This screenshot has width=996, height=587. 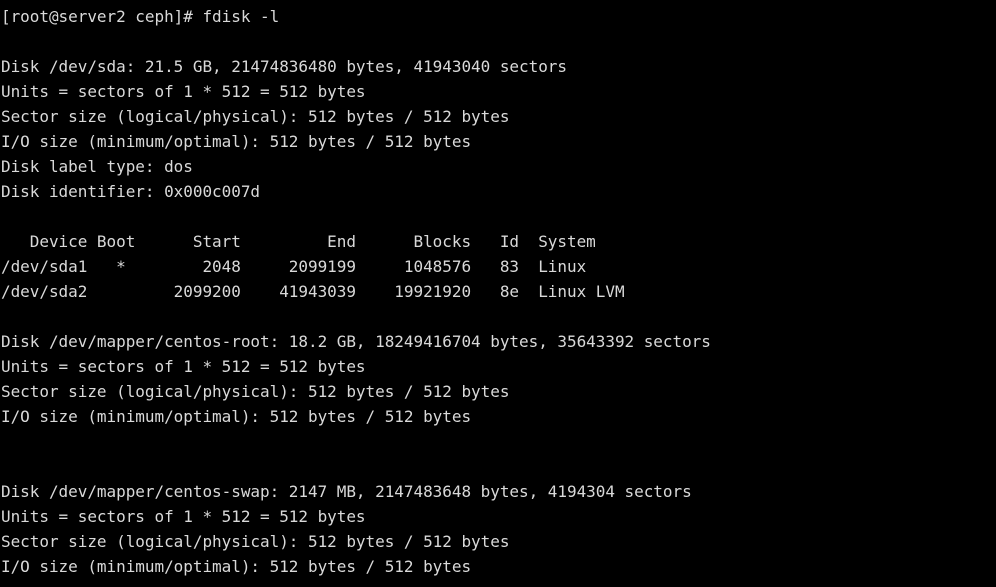 I want to click on partition-table-header-row: Device Boot Start End Blocks Id System, so click(x=298, y=241).